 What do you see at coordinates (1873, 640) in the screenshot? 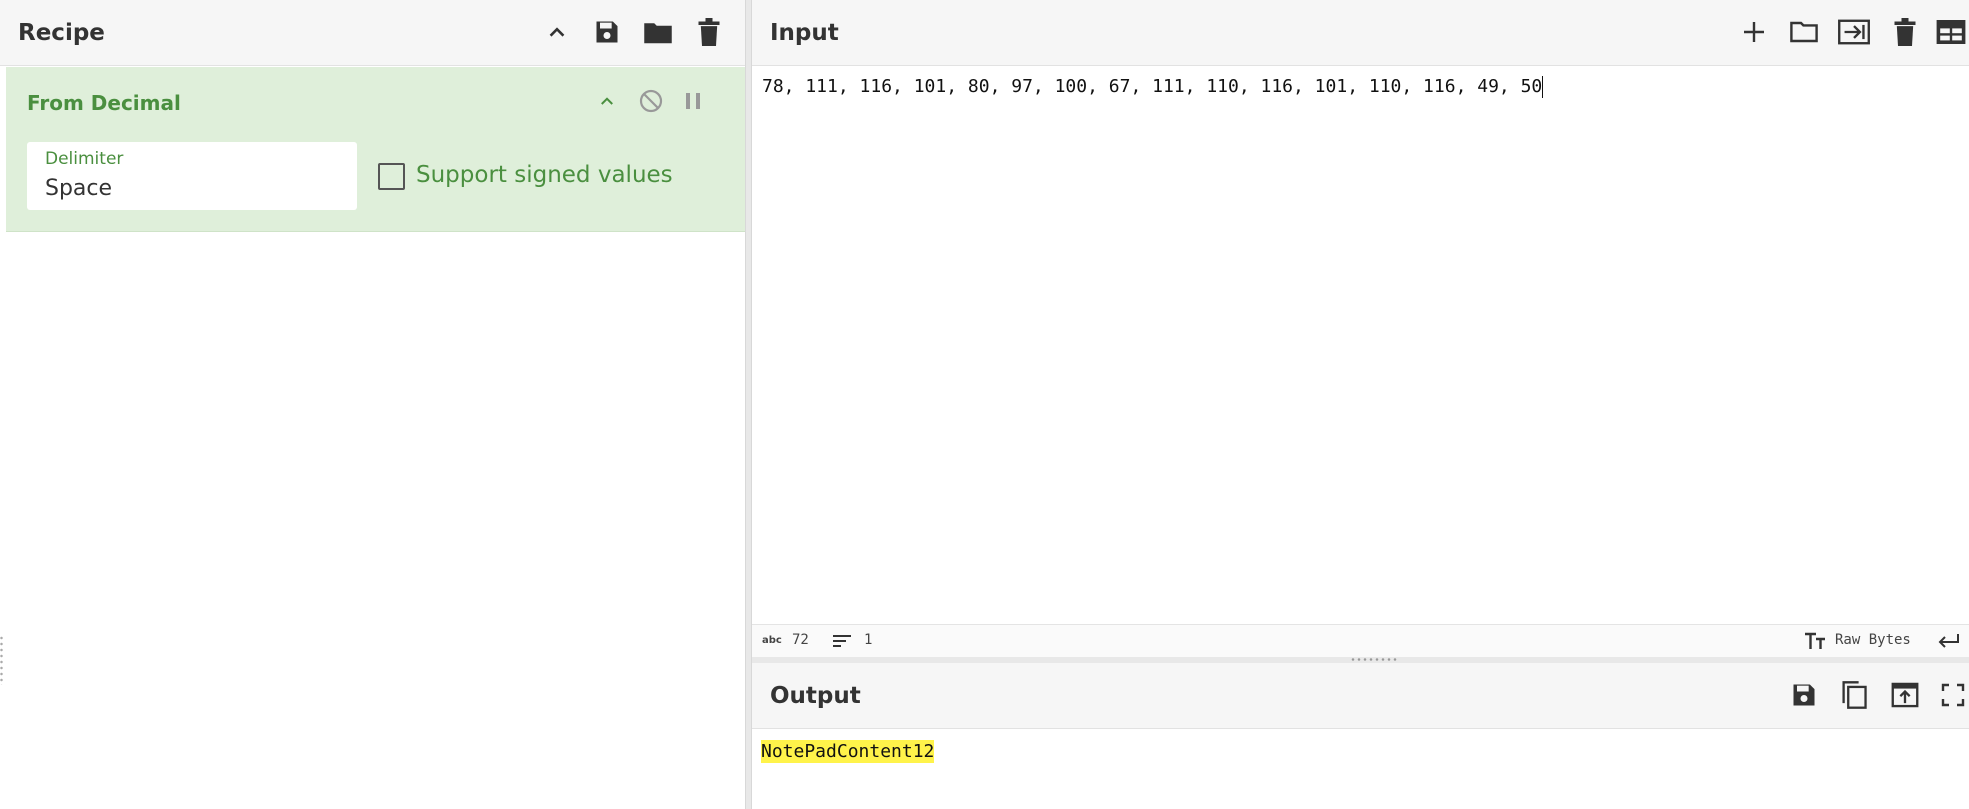
I see `encoding-label: Raw Bytes` at bounding box center [1873, 640].